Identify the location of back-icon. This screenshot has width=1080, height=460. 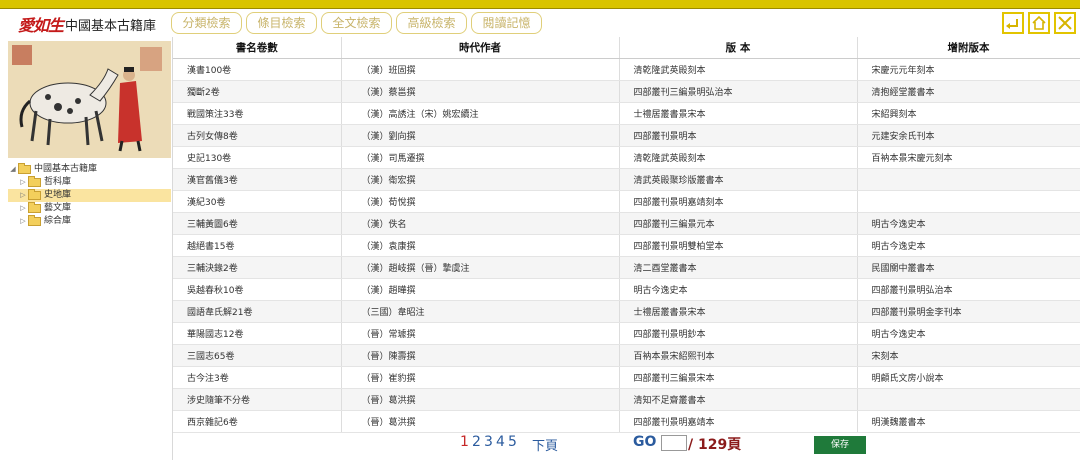
(1013, 23).